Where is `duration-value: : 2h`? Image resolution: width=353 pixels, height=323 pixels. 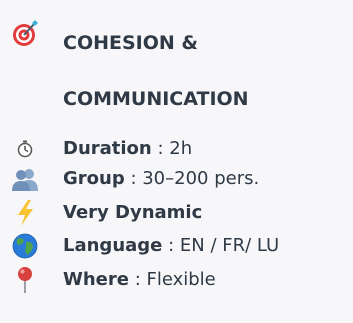
duration-value: : 2h is located at coordinates (172, 148).